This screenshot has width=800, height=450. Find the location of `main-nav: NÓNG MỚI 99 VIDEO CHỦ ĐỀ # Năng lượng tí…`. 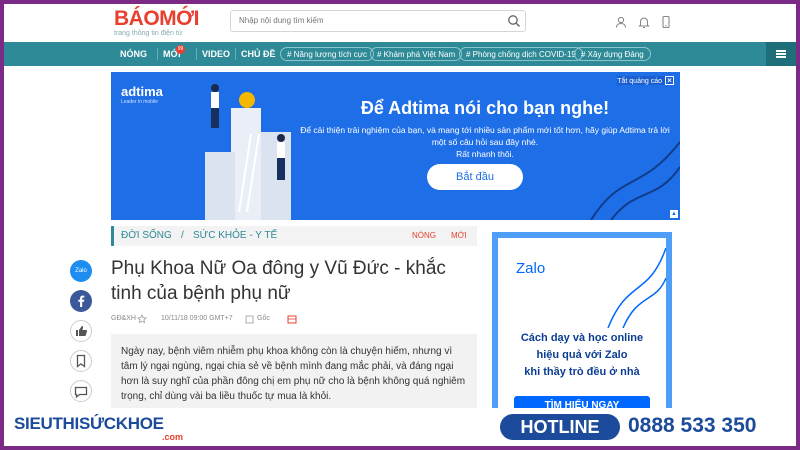

main-nav: NÓNG MỚI 99 VIDEO CHỦ ĐỀ # Năng lượng tí… is located at coordinates (400, 54).